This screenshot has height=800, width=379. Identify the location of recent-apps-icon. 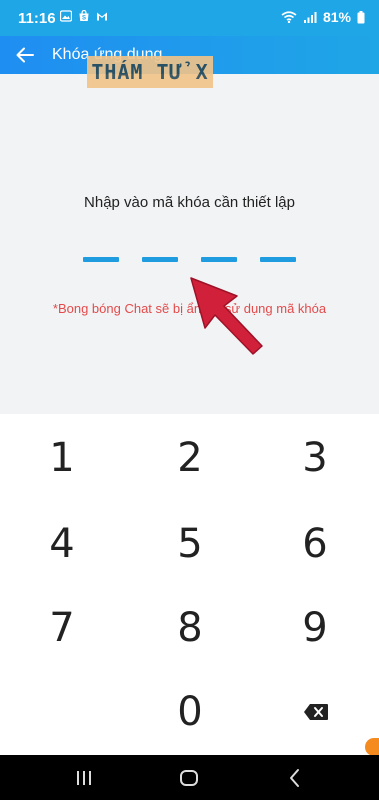
(84, 778).